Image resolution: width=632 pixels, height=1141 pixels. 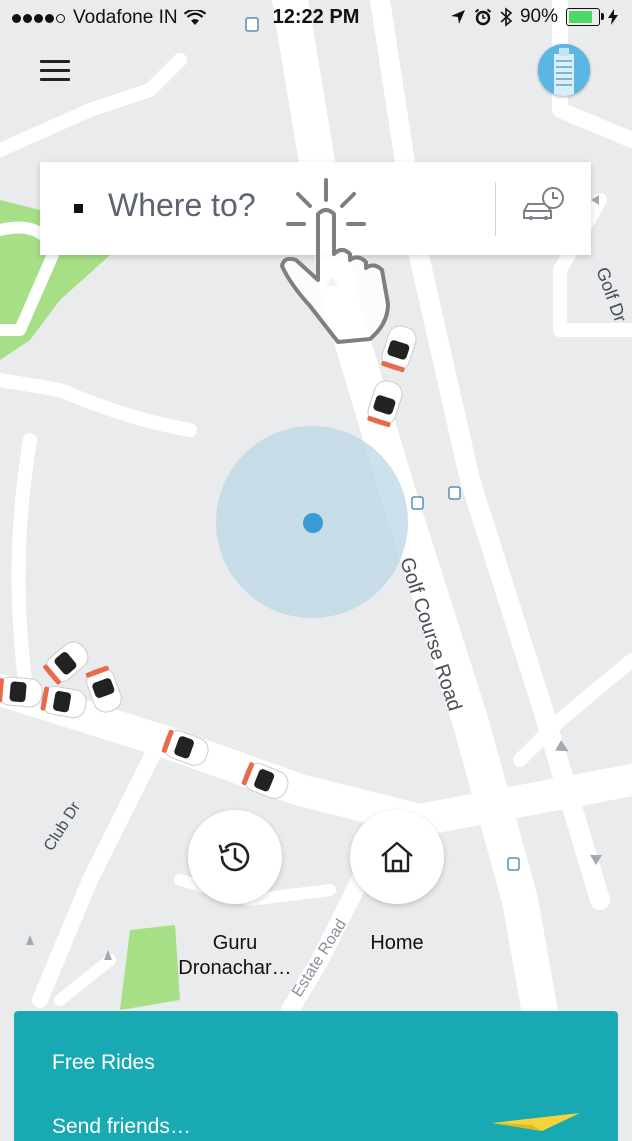 I want to click on home-icon, so click(x=397, y=857).